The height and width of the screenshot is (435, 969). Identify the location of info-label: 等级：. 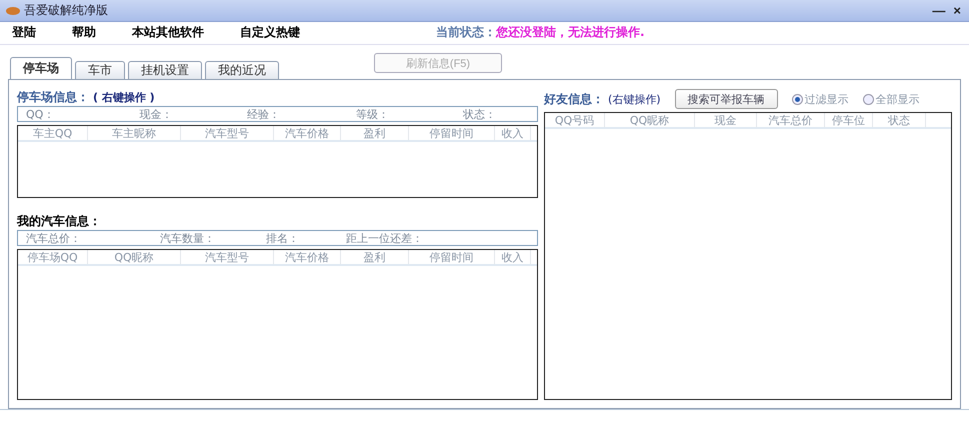
(373, 114).